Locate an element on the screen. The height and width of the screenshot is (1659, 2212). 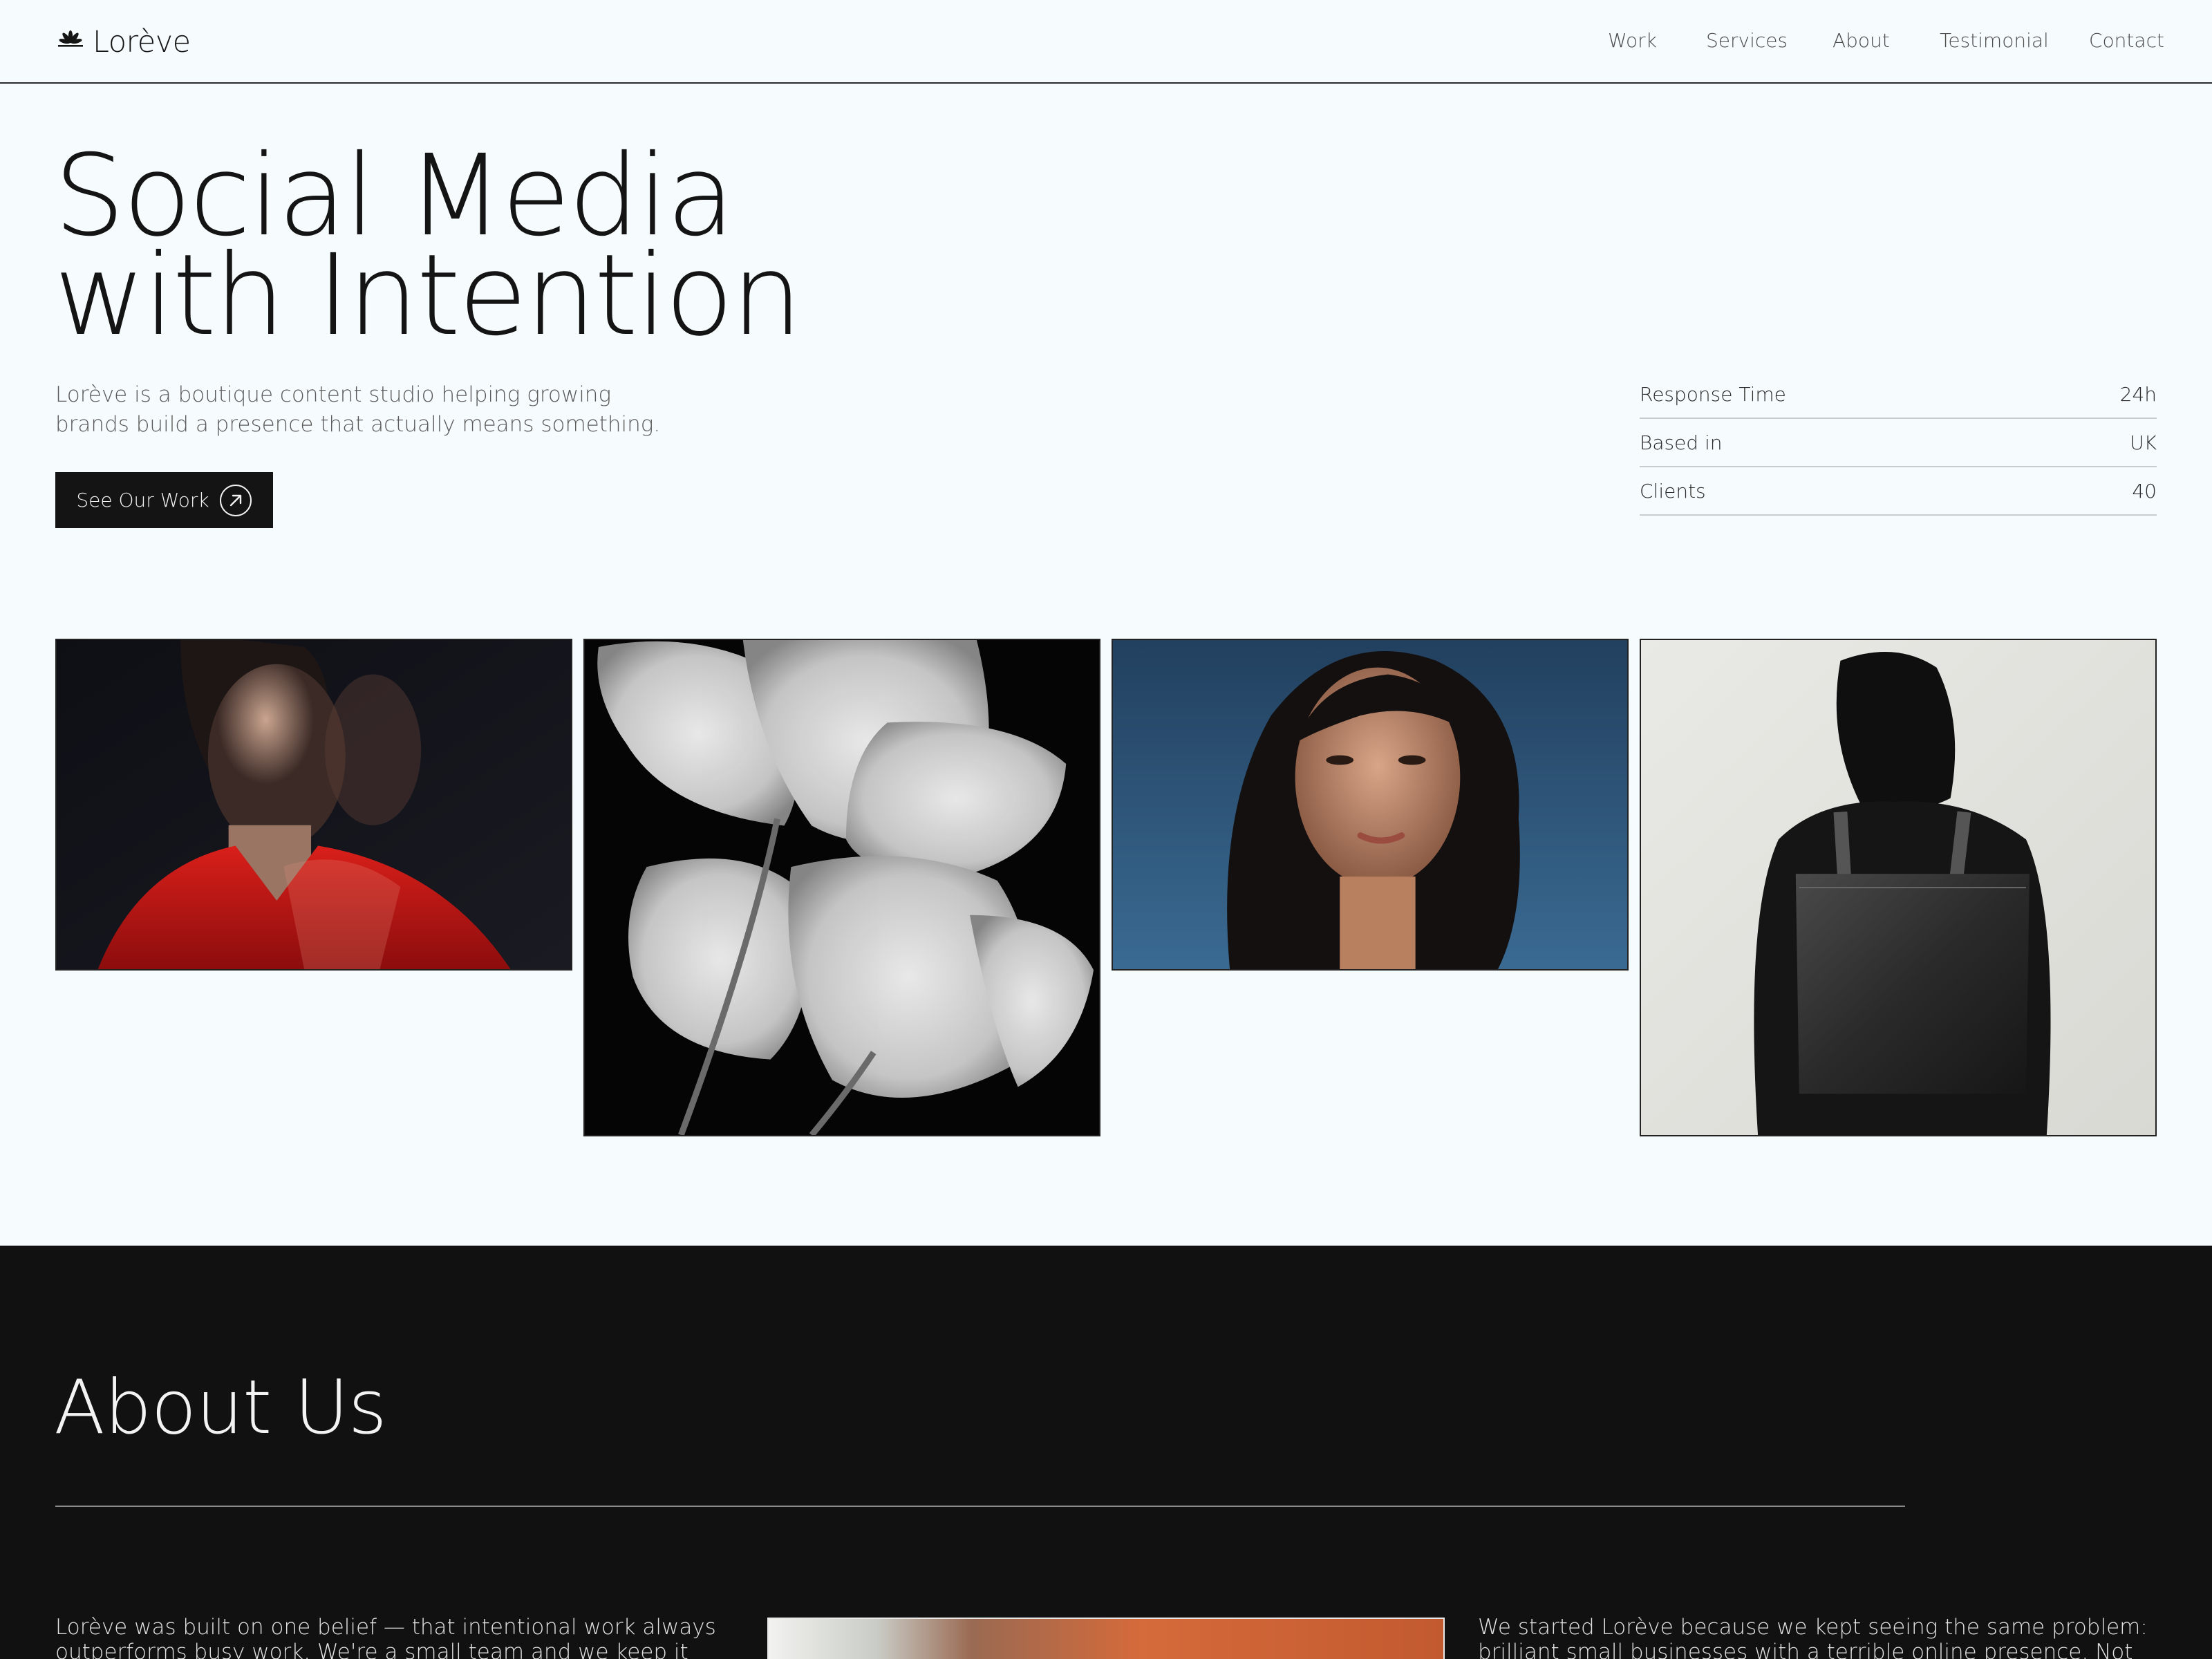
nav-testimonial: Testimonial is located at coordinates (1994, 40).